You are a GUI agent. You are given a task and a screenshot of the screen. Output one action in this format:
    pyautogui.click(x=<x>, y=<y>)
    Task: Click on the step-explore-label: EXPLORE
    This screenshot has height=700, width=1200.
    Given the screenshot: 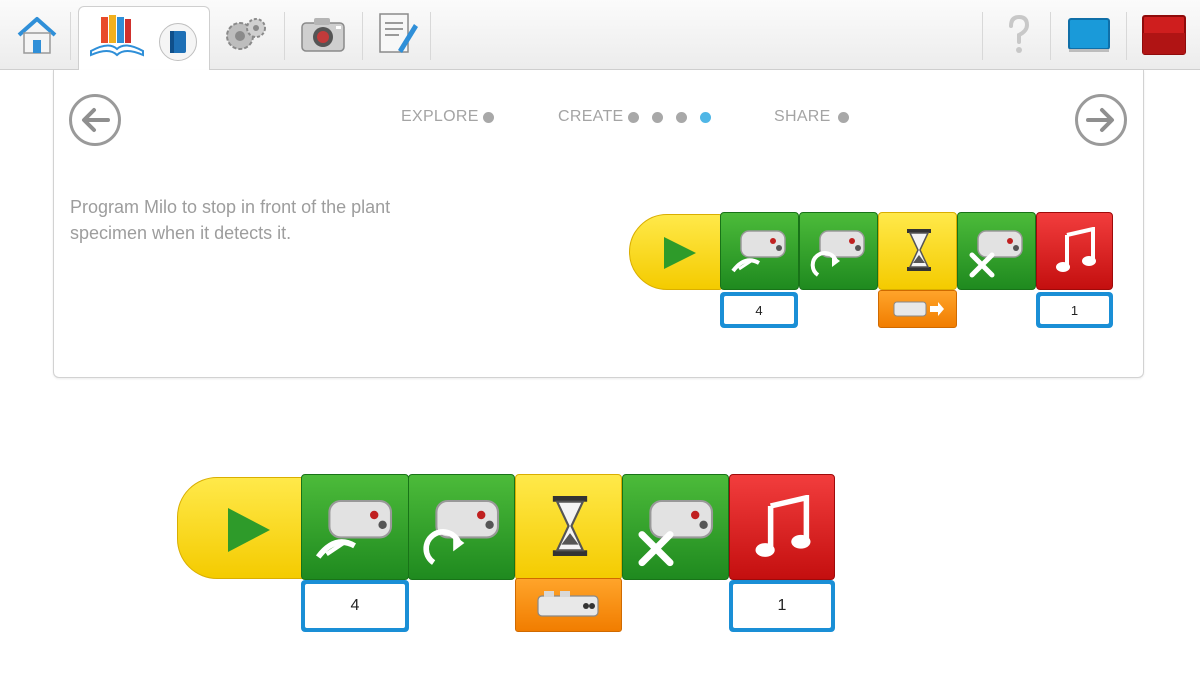 What is the action you would take?
    pyautogui.click(x=440, y=117)
    